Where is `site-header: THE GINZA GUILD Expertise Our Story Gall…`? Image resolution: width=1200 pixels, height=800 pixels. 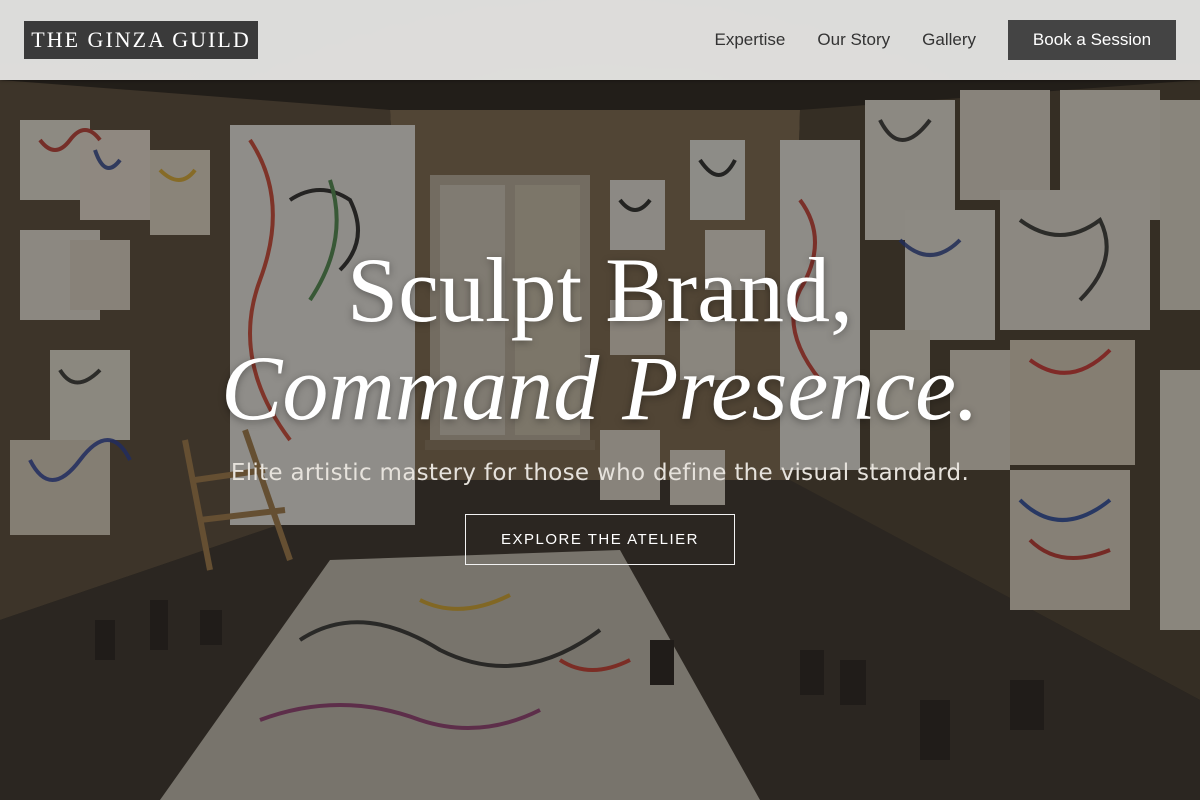
site-header: THE GINZA GUILD Expertise Our Story Gall… is located at coordinates (600, 40).